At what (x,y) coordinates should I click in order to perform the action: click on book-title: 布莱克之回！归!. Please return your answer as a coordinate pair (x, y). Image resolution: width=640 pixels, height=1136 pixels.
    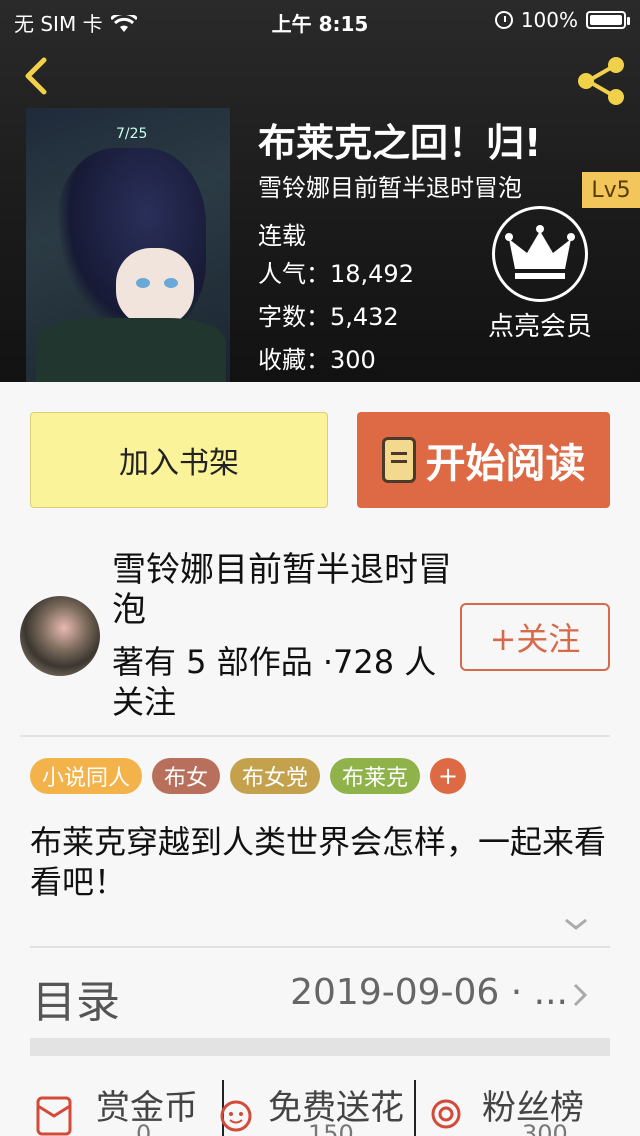
    Looking at the image, I should click on (400, 143).